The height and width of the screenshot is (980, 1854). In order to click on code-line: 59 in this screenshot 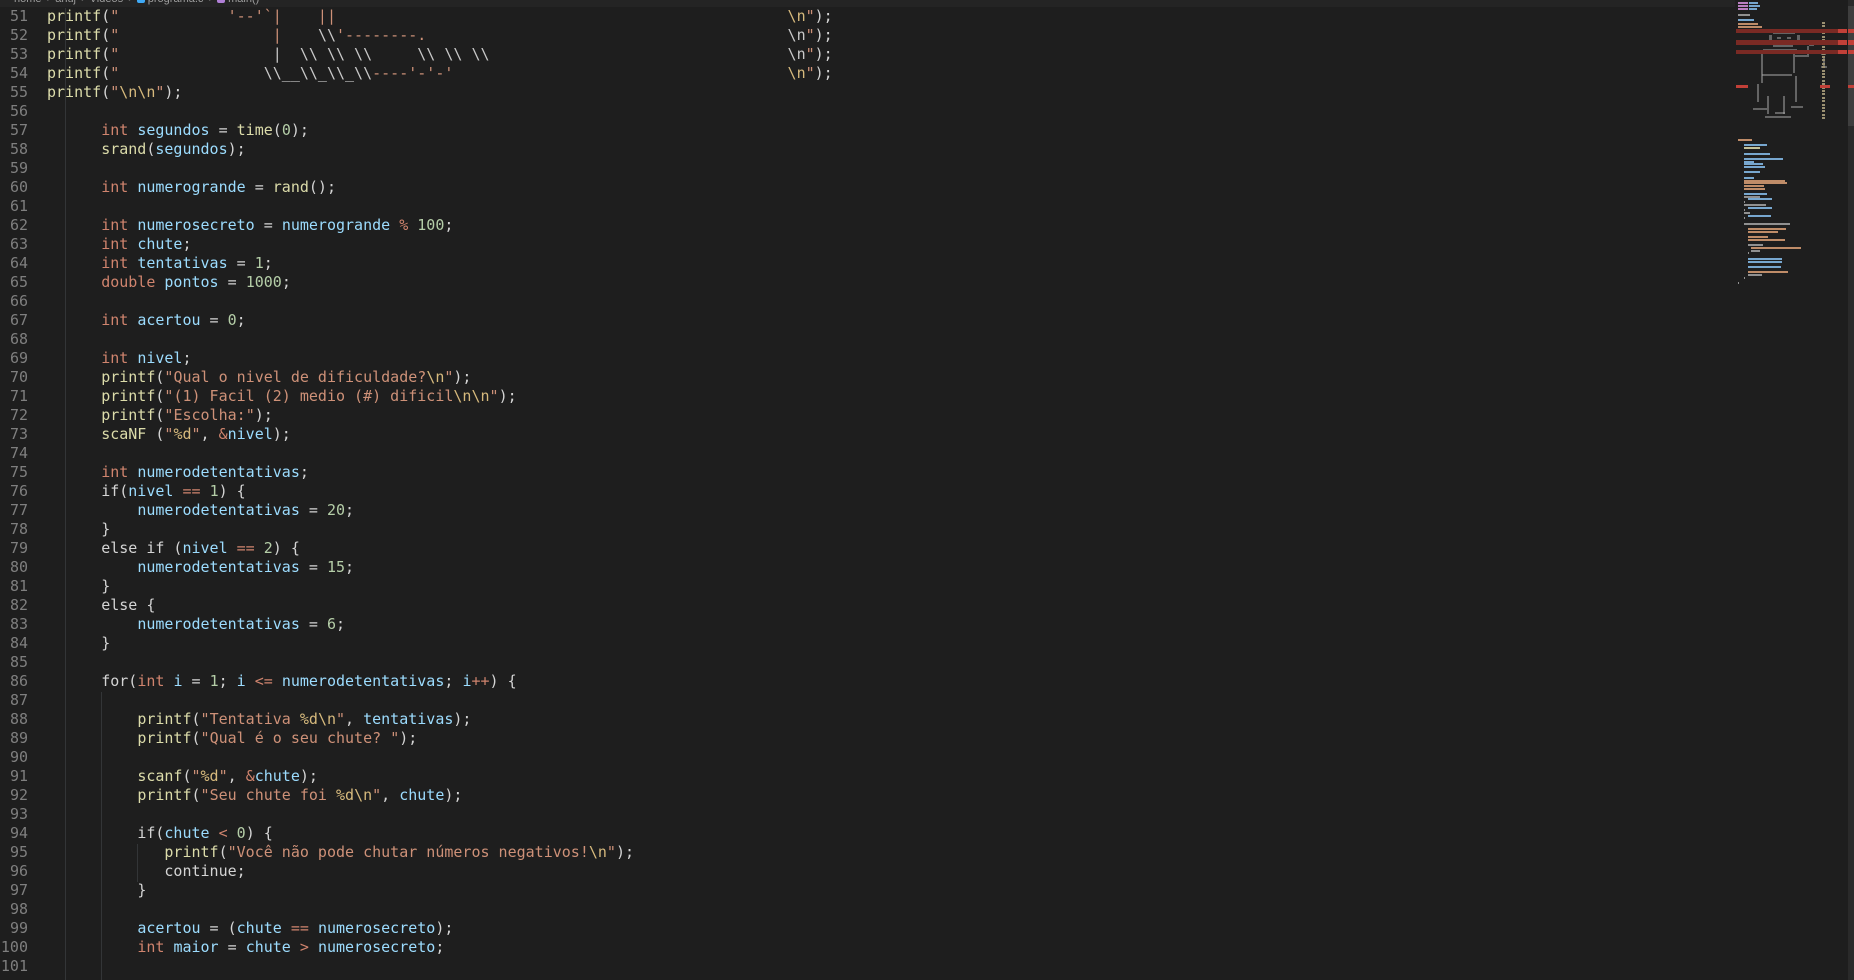, I will do `click(867, 168)`.